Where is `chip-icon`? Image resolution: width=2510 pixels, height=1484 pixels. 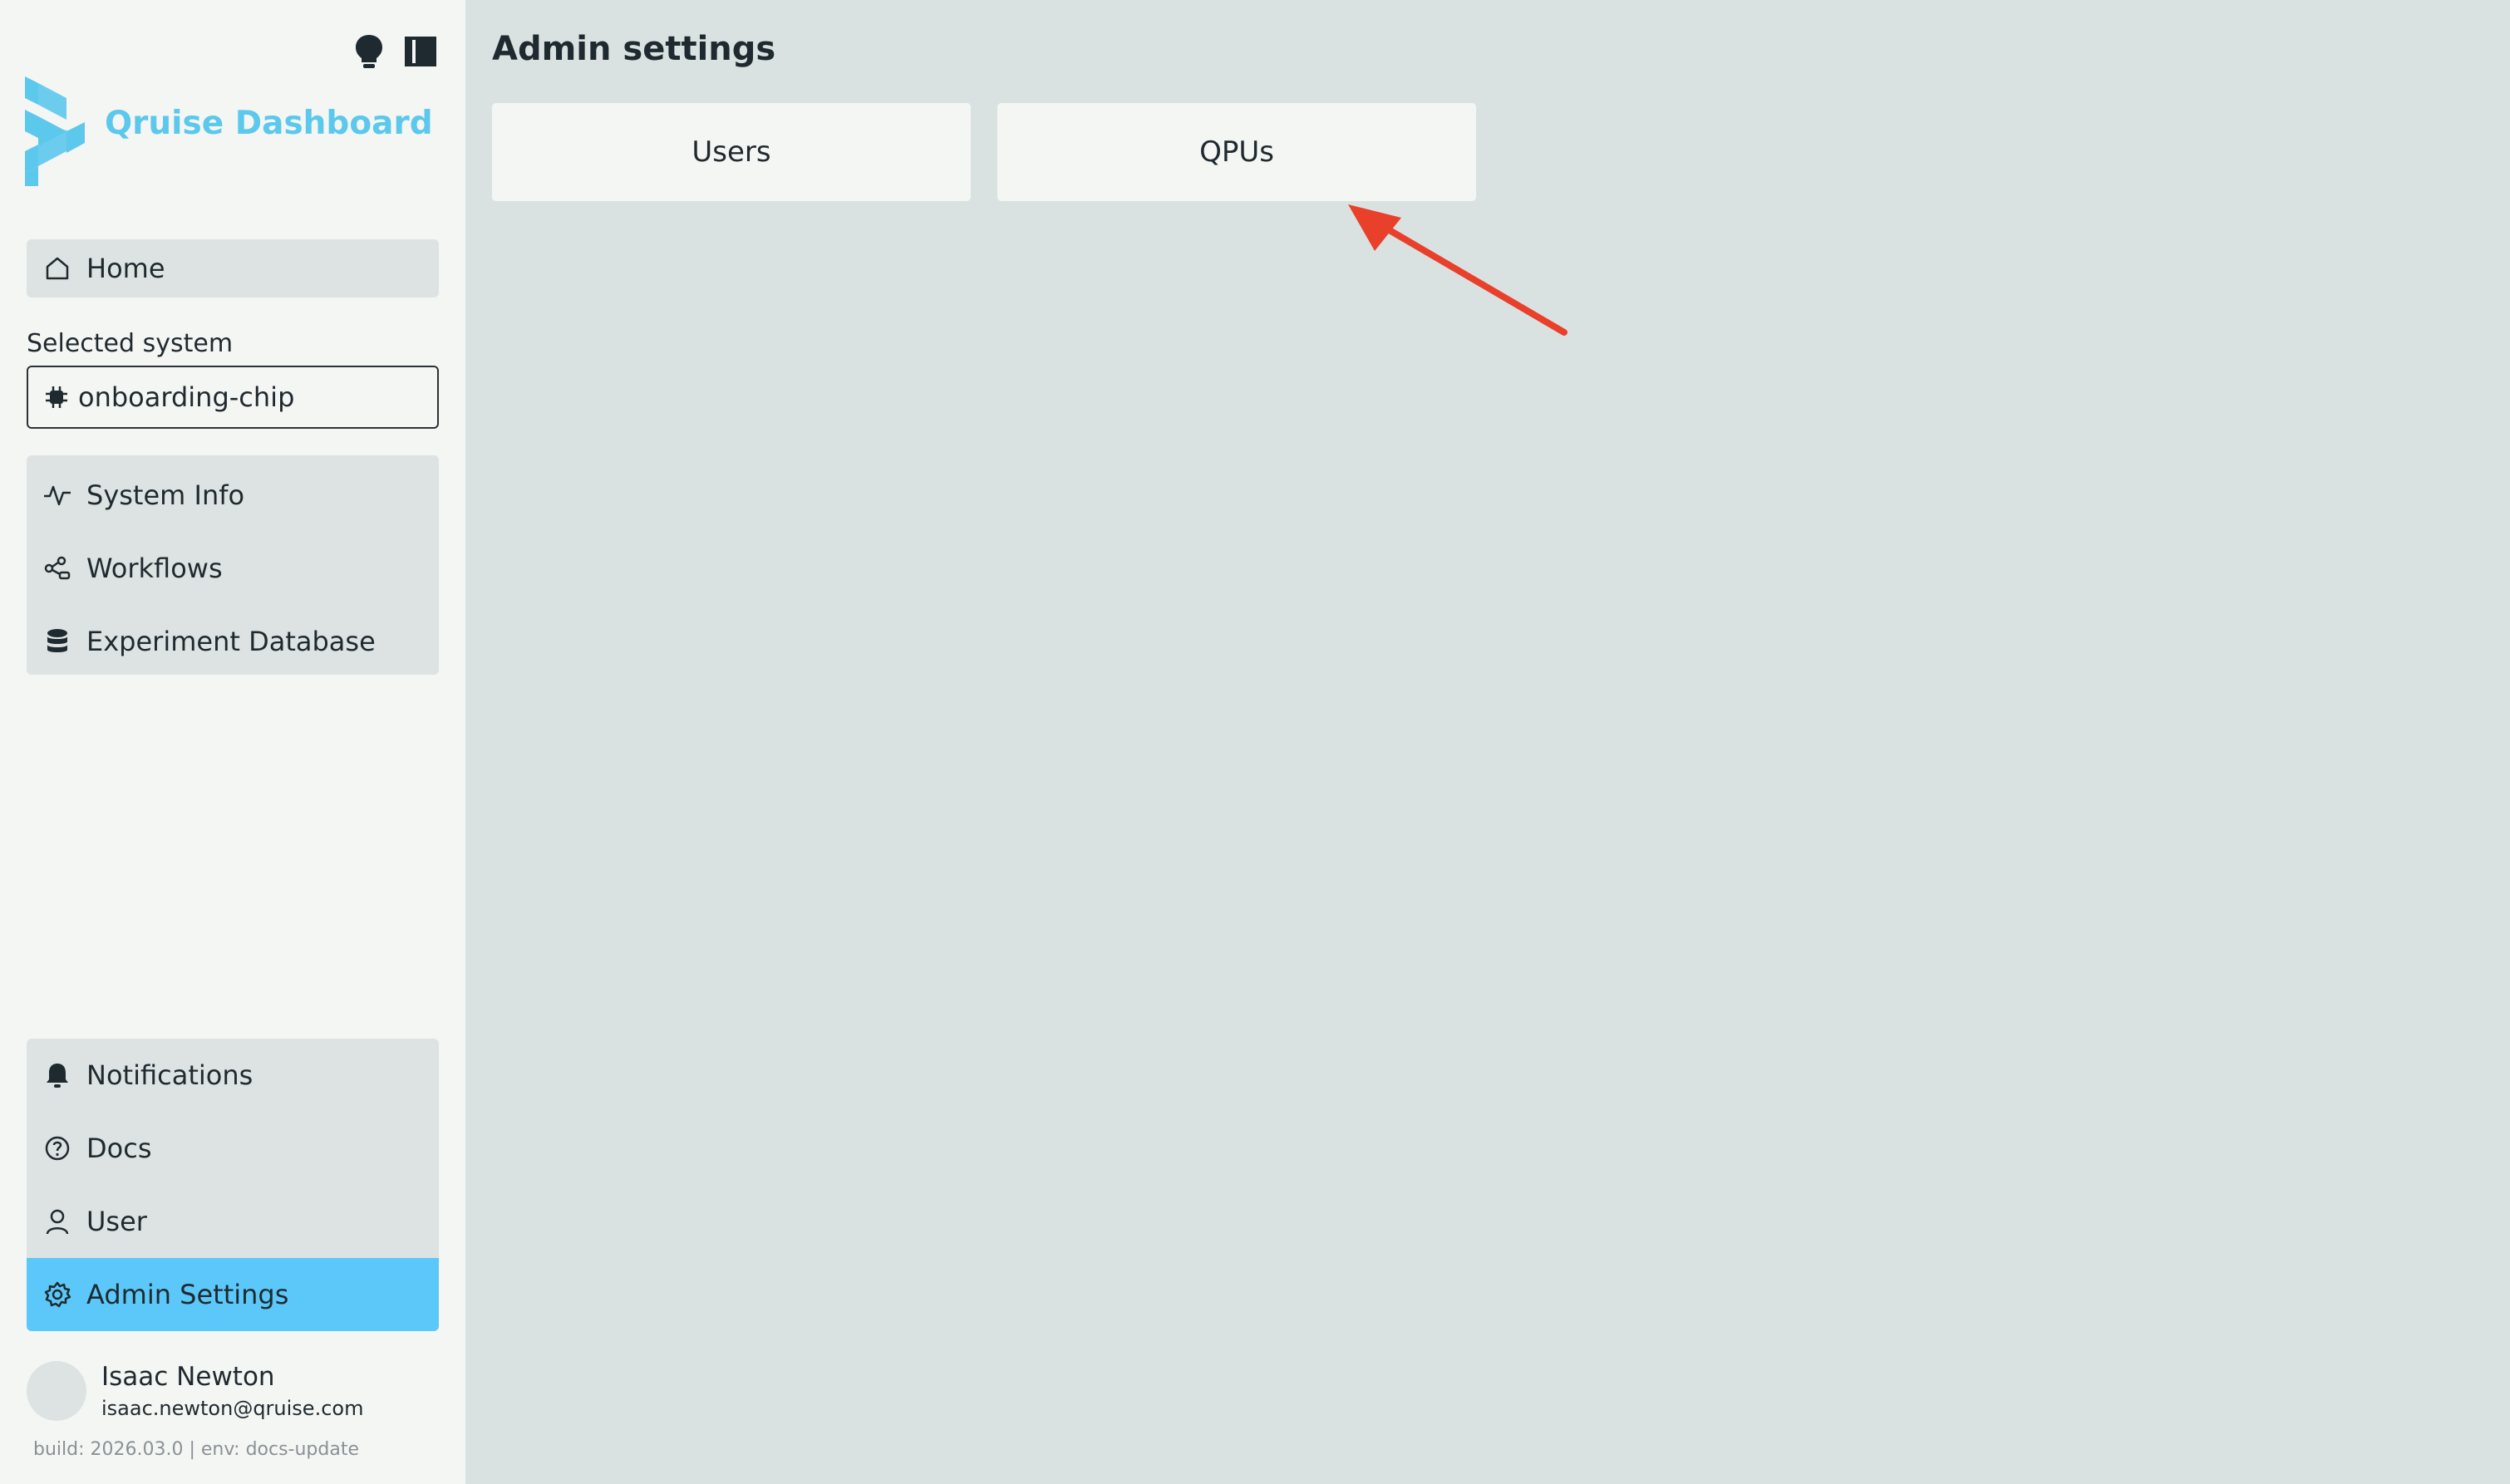
chip-icon is located at coordinates (56, 397).